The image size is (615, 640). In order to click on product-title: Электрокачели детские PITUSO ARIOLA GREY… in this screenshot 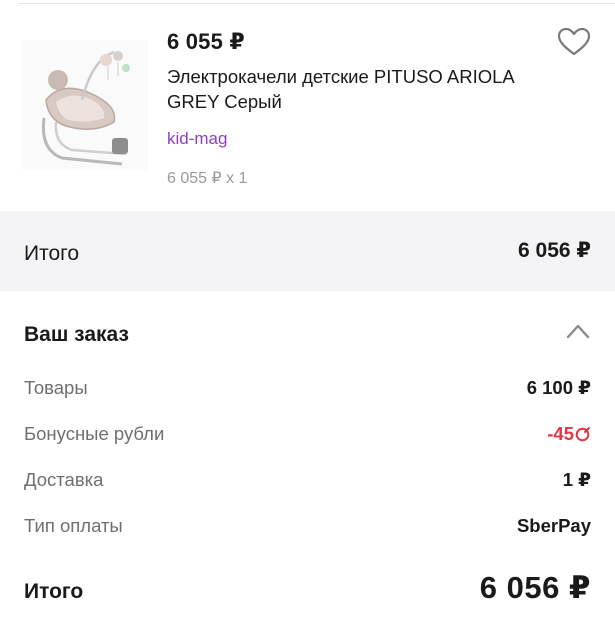, I will do `click(357, 89)`.